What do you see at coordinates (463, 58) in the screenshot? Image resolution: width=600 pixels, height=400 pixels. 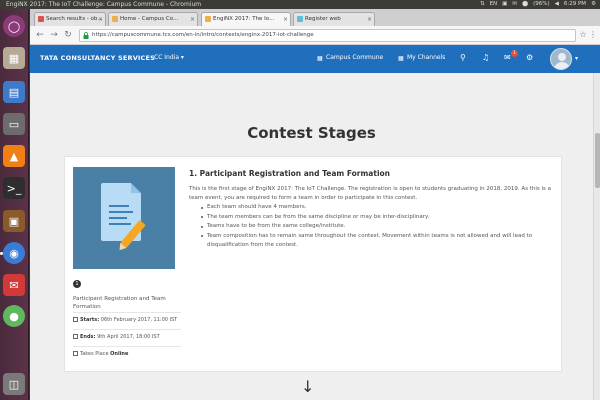 I see `search-icon: ⚲` at bounding box center [463, 58].